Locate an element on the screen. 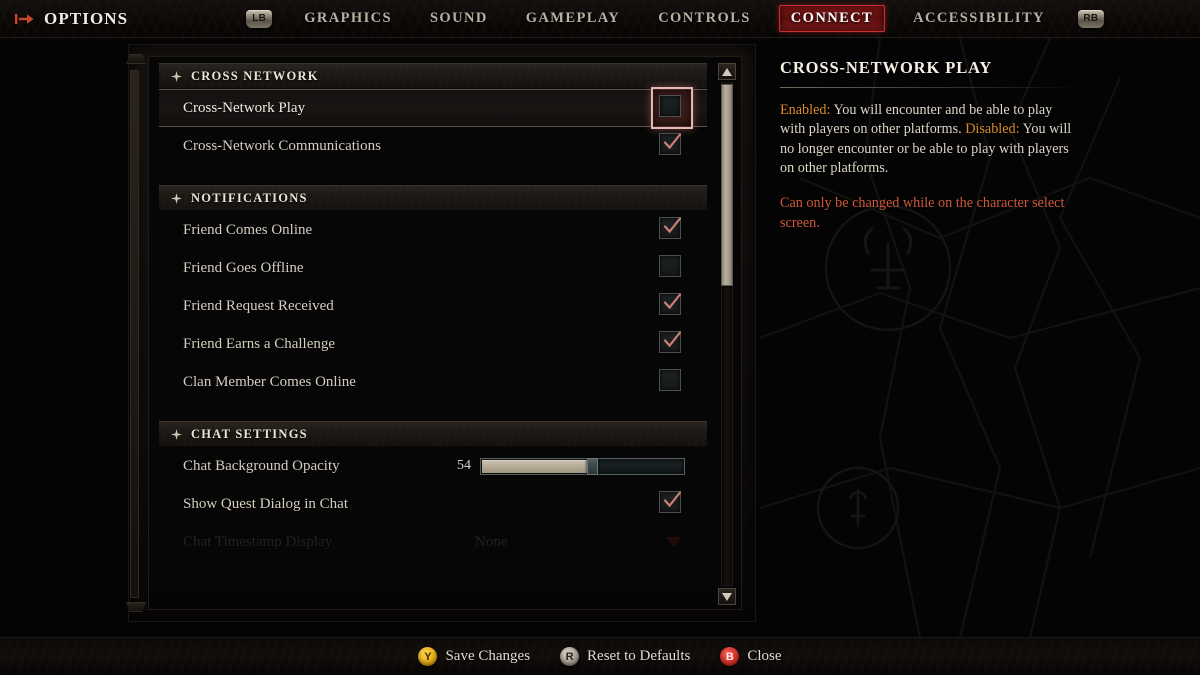 This screenshot has width=1200, height=675. checkbox-show-quest-dialog-in-chat is located at coordinates (672, 504).